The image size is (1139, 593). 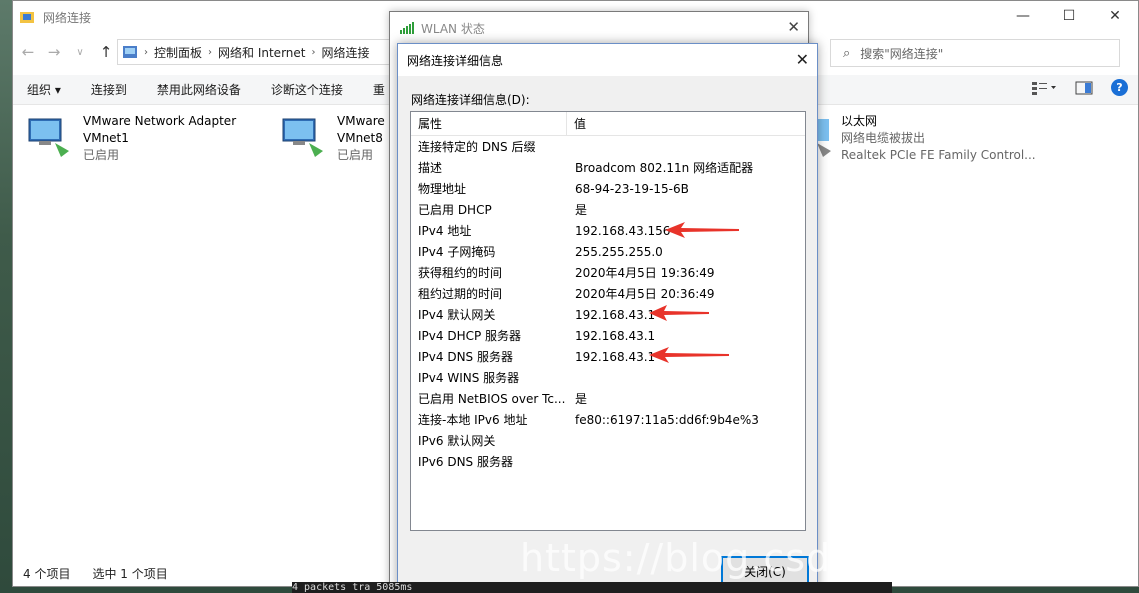 What do you see at coordinates (608, 146) in the screenshot?
I see `table-row: 连接特定的 DNS 后缀` at bounding box center [608, 146].